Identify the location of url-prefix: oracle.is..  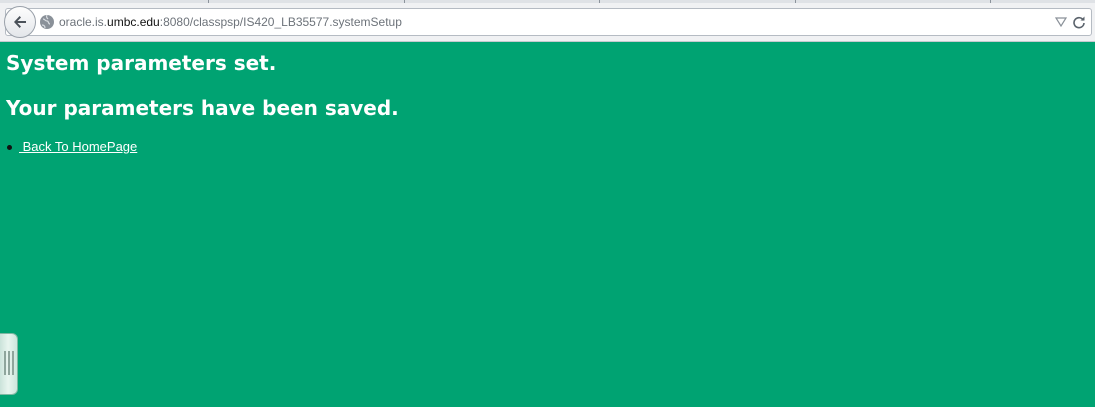
(83, 22).